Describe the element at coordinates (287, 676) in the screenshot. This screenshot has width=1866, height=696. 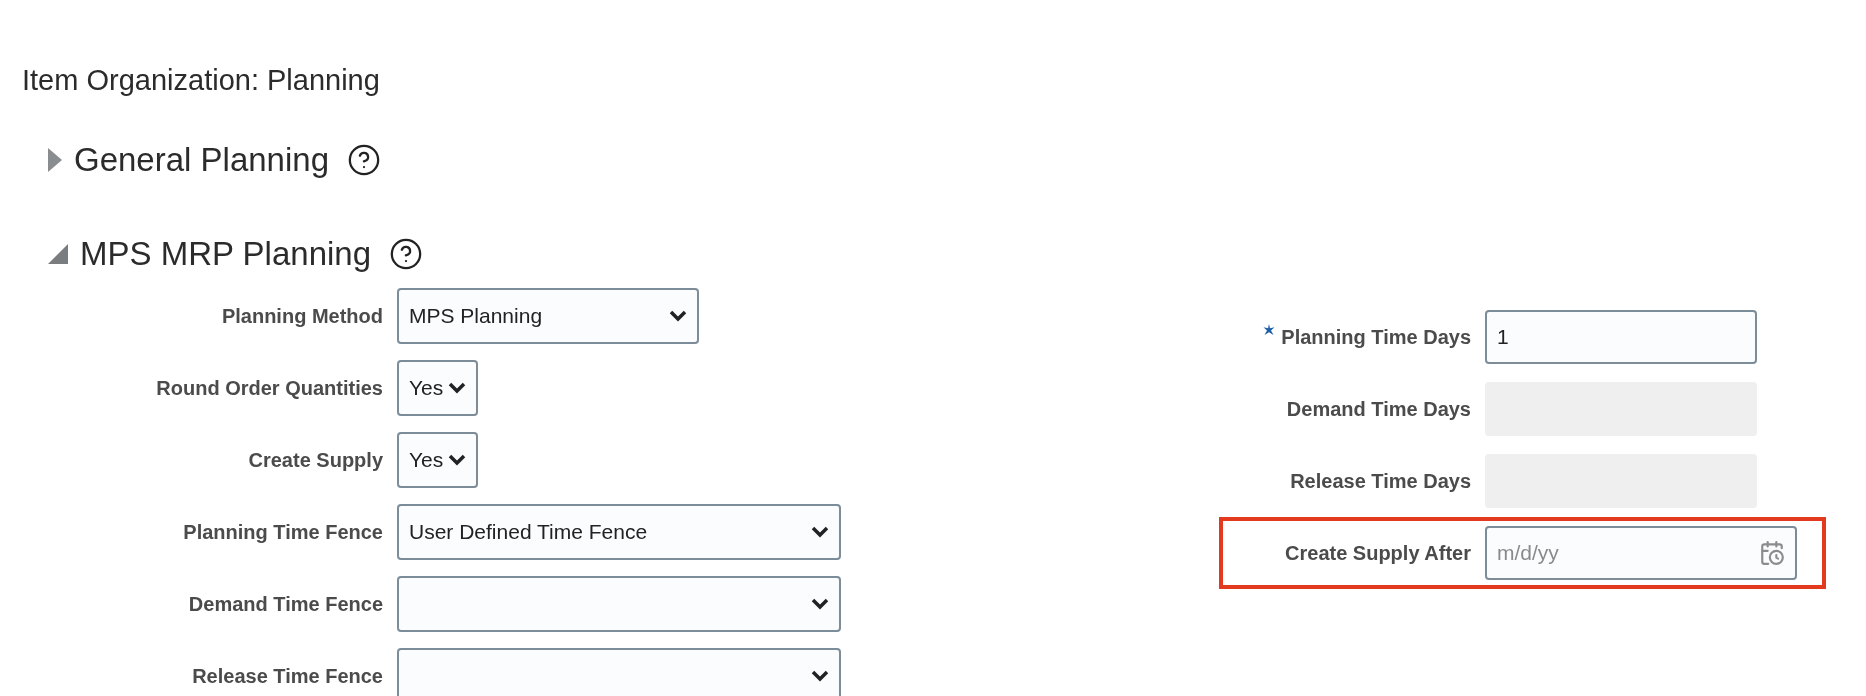
I see `field-label: Release Time Fence` at that location.